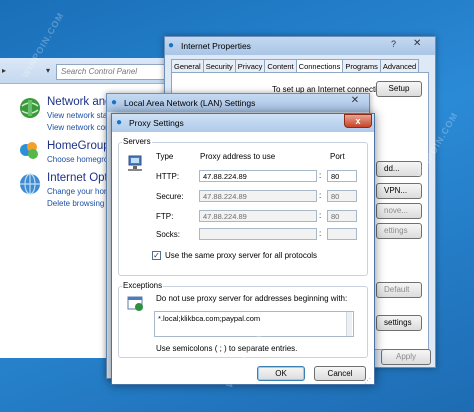 The image size is (474, 412). Describe the element at coordinates (406, 357) in the screenshot. I see `apply-button: Apply` at that location.